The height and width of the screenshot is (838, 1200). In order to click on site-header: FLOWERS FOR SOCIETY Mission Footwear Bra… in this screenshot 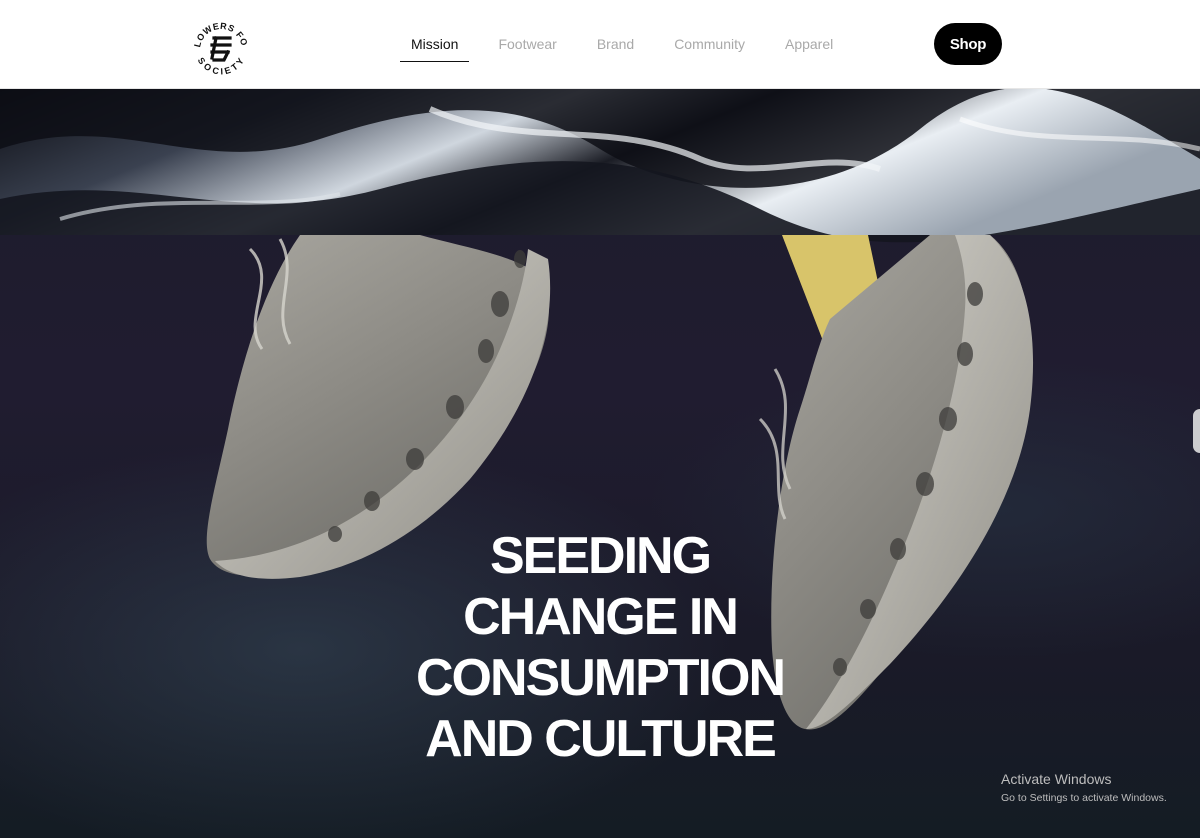, I will do `click(600, 44)`.